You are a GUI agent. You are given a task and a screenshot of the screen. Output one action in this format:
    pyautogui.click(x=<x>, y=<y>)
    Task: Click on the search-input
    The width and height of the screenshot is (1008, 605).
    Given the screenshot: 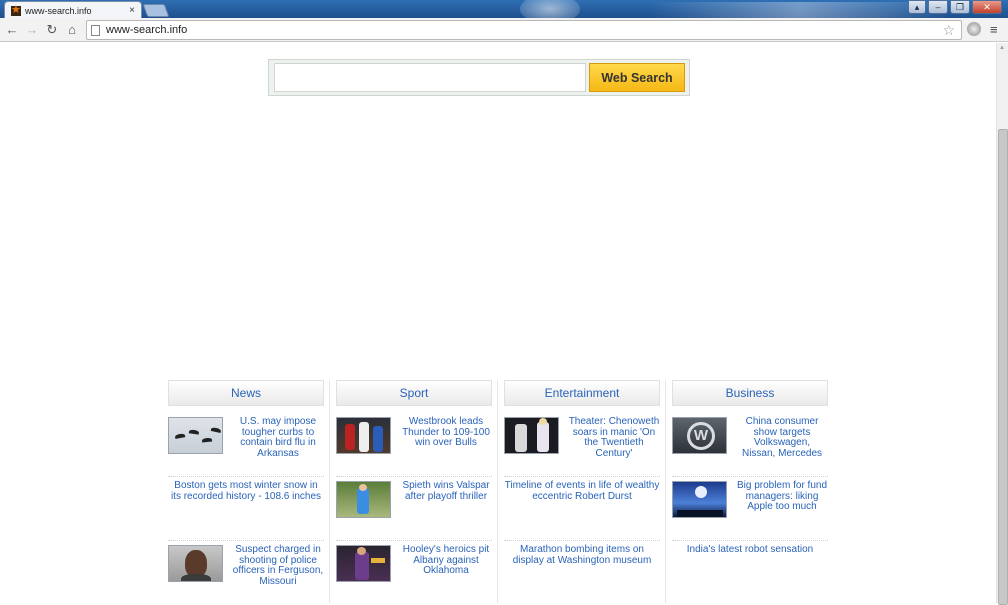 What is the action you would take?
    pyautogui.click(x=430, y=77)
    